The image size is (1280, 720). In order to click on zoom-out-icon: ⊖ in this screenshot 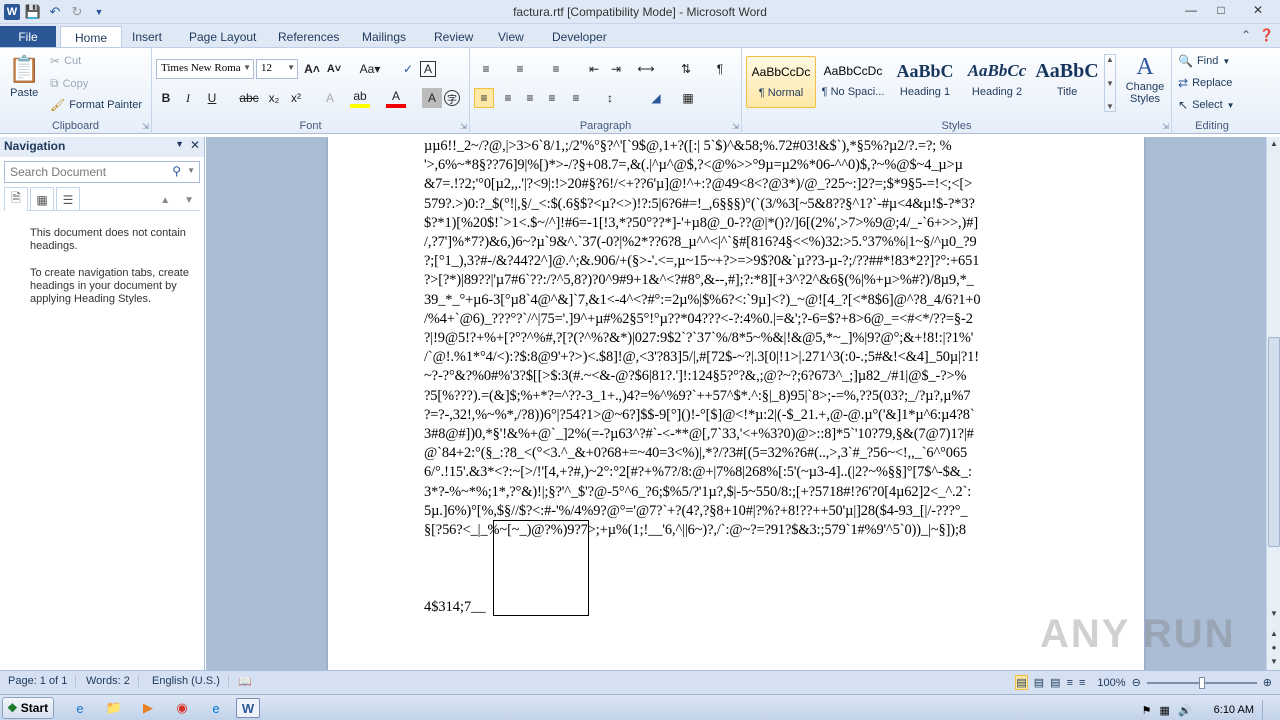, I will do `click(1136, 682)`.